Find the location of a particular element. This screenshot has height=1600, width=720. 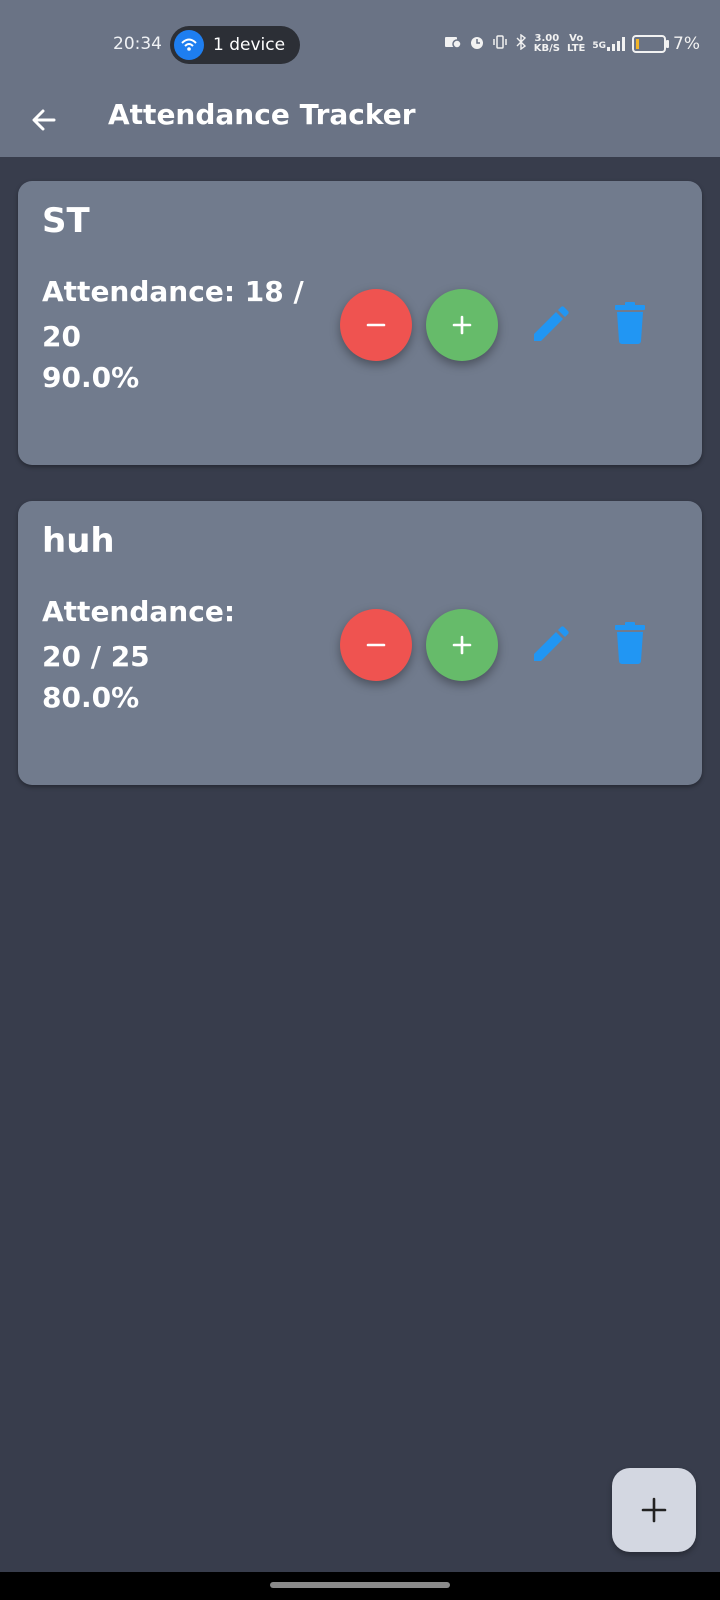

attendance-count: Attendance: 18 / 20 is located at coordinates (173, 314).